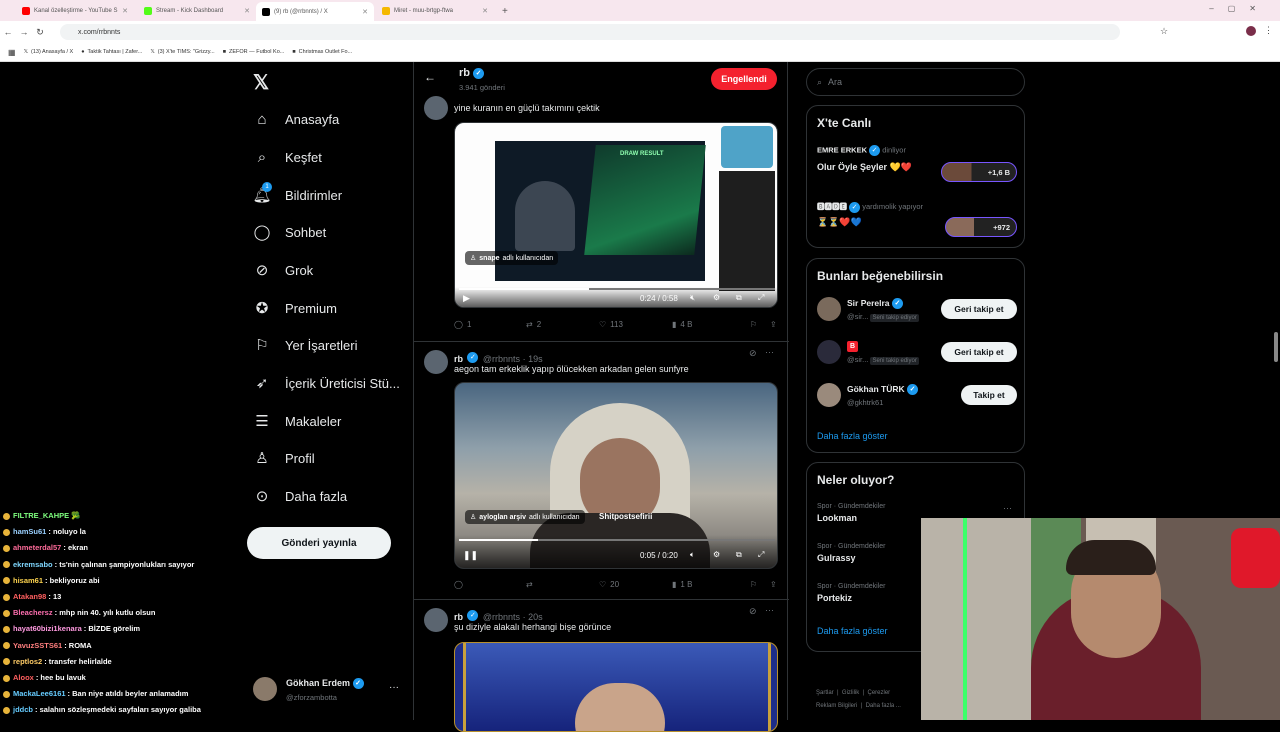  What do you see at coordinates (300, 496) in the screenshot?
I see `sidebar-item-more: ⊙ Daha fazla` at bounding box center [300, 496].